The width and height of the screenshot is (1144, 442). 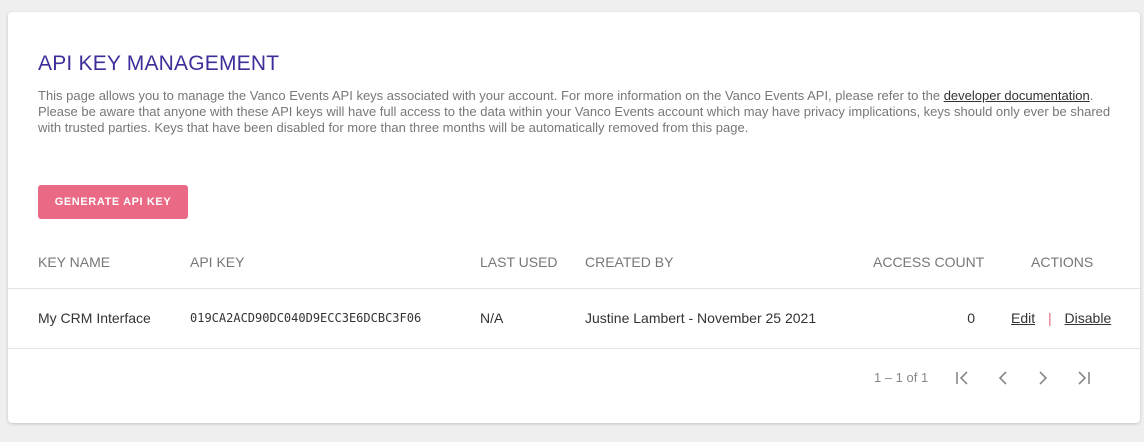 What do you see at coordinates (1061, 318) in the screenshot?
I see `cell-actions: Edit | Disable` at bounding box center [1061, 318].